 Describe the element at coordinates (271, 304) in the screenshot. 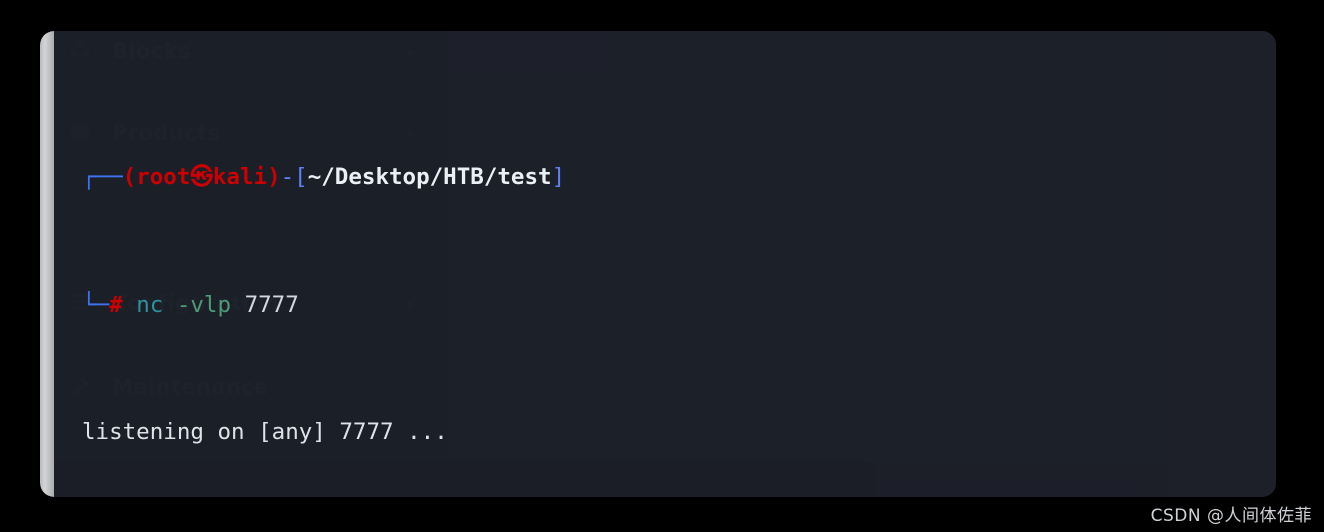

I see `command-port: 7777` at that location.